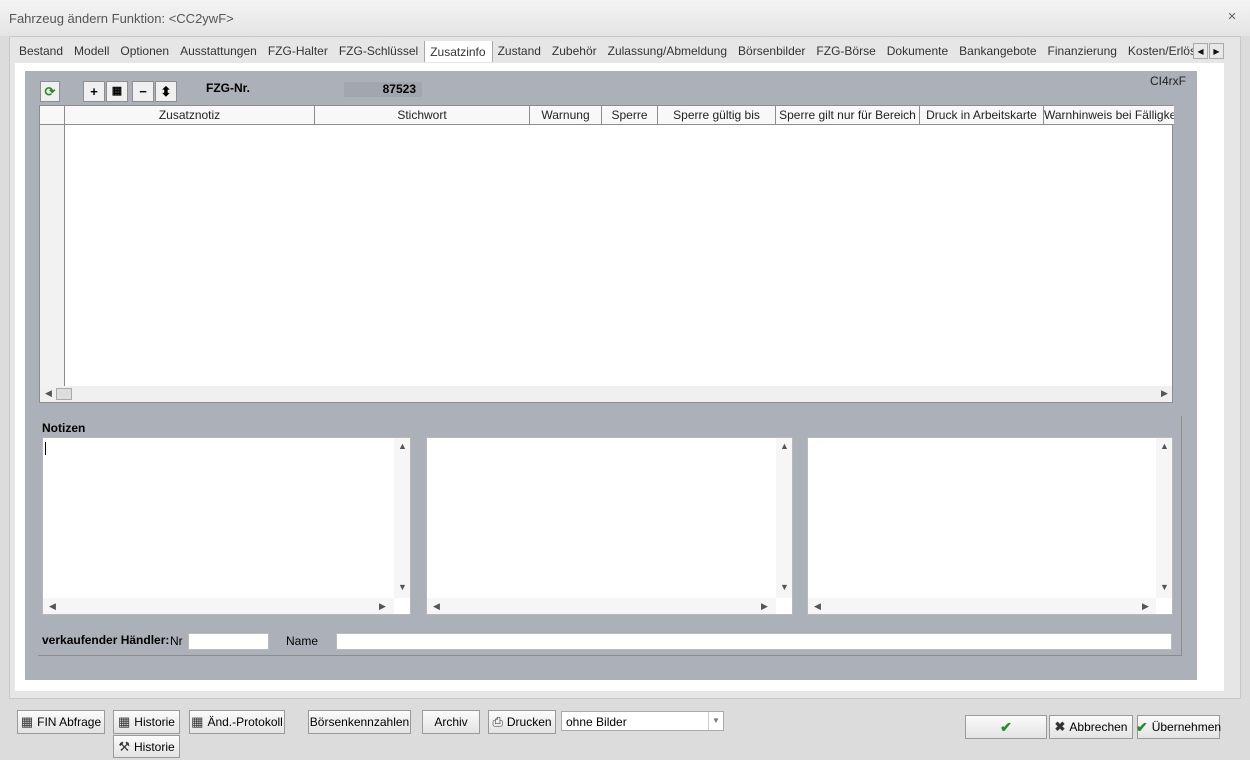 The width and height of the screenshot is (1250, 760). What do you see at coordinates (176, 641) in the screenshot?
I see `dealer-nr-label: Nr` at bounding box center [176, 641].